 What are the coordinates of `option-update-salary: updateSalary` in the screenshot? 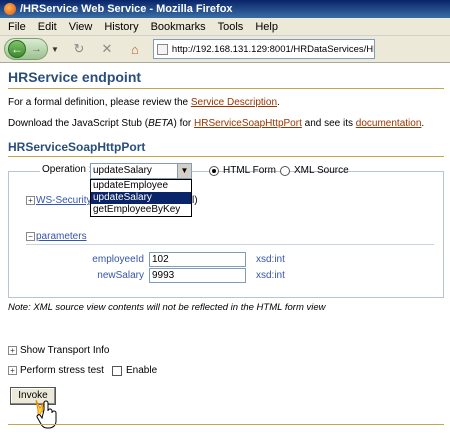 It's located at (141, 198).